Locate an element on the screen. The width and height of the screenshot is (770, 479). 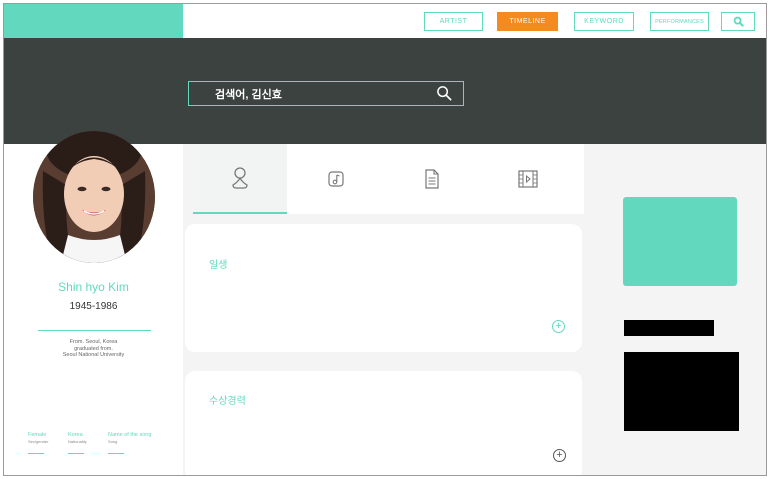
search-input-value: 검색어, 김신효 is located at coordinates (325, 94).